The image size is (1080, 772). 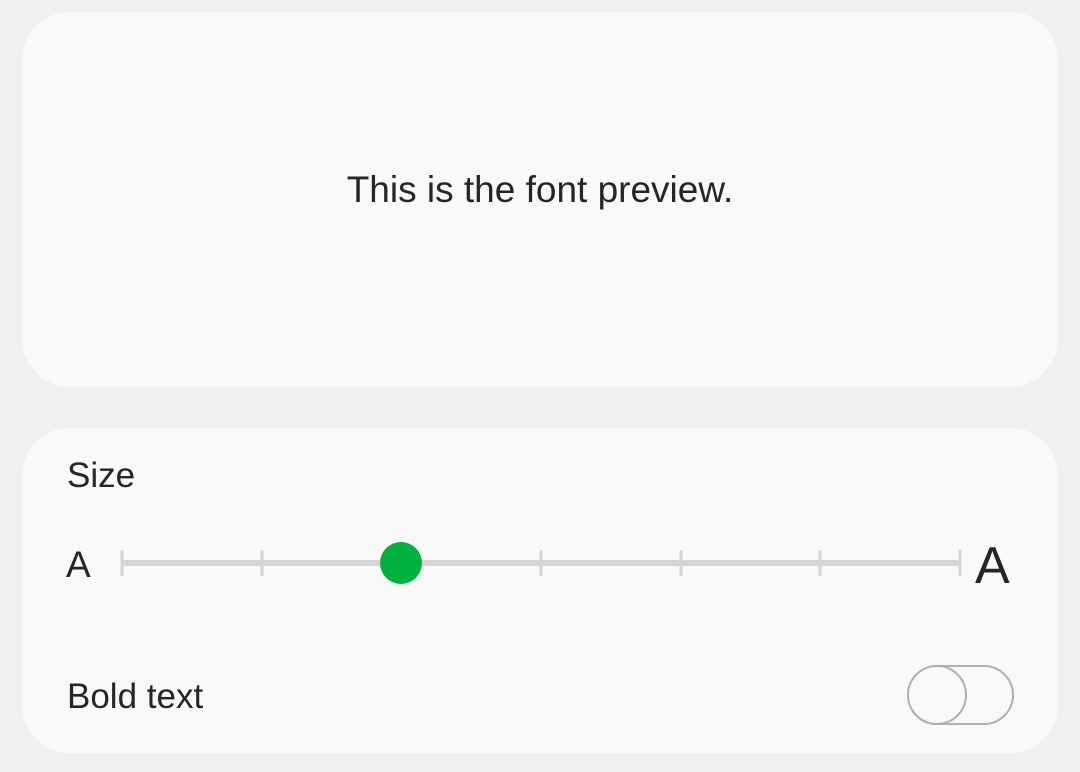 I want to click on size-label: Size, so click(x=101, y=475).